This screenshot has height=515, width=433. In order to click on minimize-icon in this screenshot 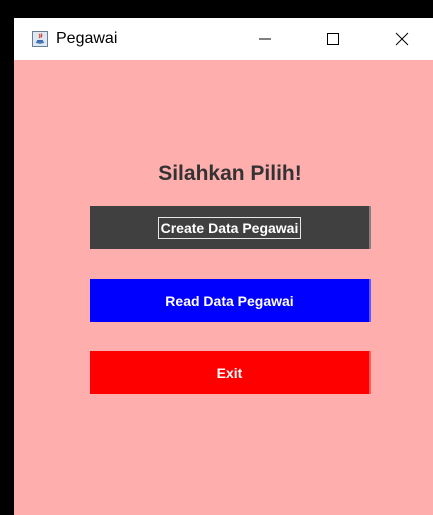, I will do `click(265, 39)`.